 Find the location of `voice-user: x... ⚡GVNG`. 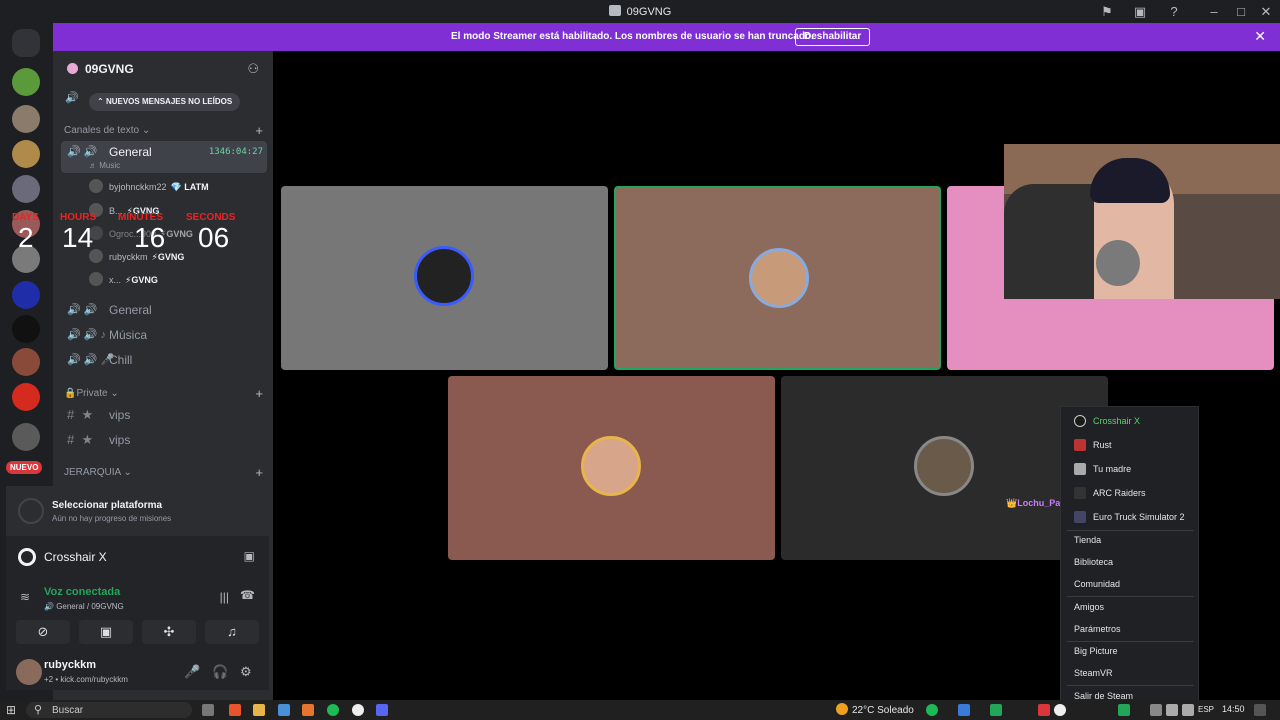

voice-user: x... ⚡GVNG is located at coordinates (123, 280).